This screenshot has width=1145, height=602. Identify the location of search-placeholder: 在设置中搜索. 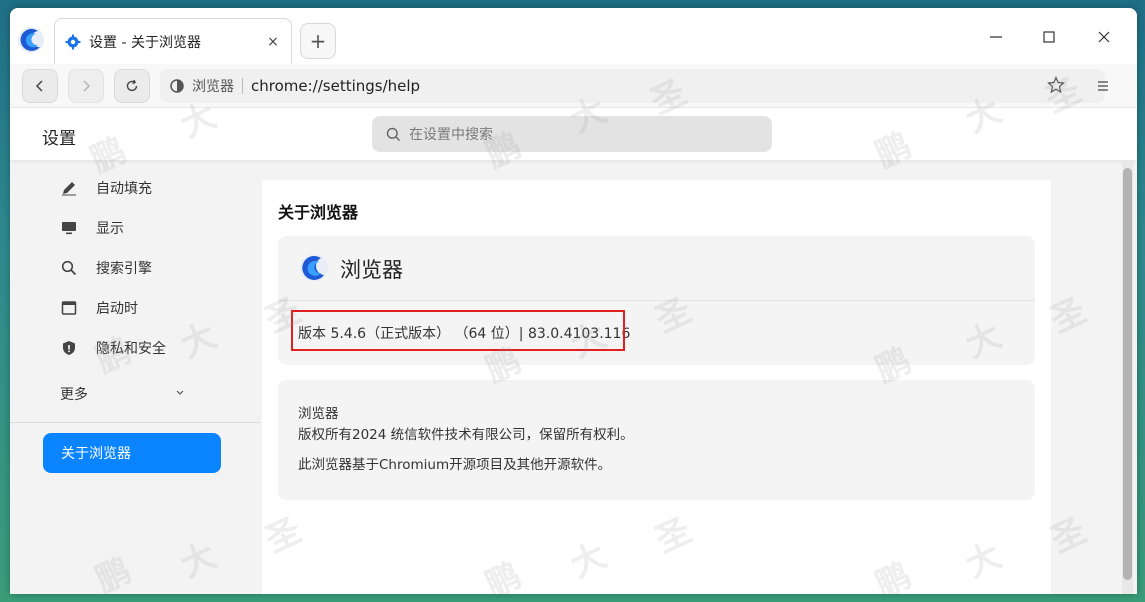
(451, 135).